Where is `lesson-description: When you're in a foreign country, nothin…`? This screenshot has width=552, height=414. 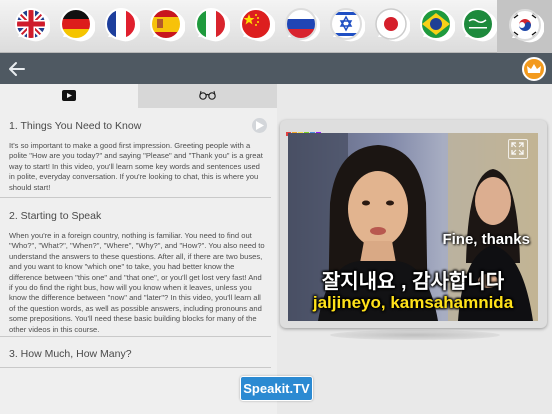
lesson-description: When you're in a foreign country, nothin… is located at coordinates (137, 282).